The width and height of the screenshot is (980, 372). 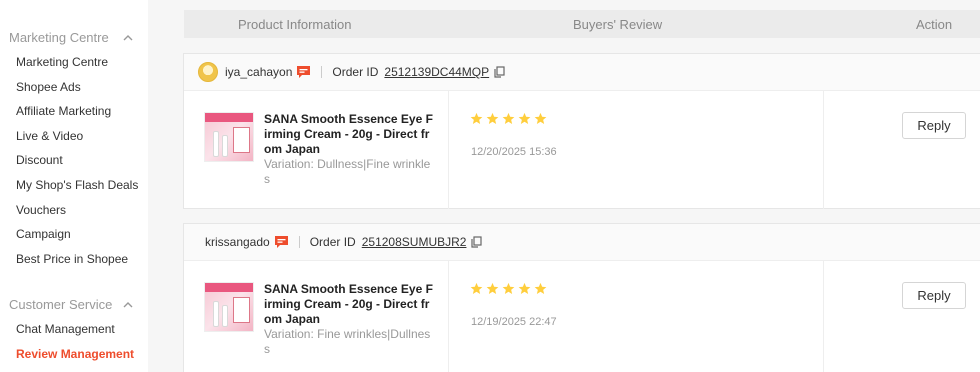 What do you see at coordinates (48, 87) in the screenshot?
I see `sidebar-item-shopee-ads: Shopee Ads` at bounding box center [48, 87].